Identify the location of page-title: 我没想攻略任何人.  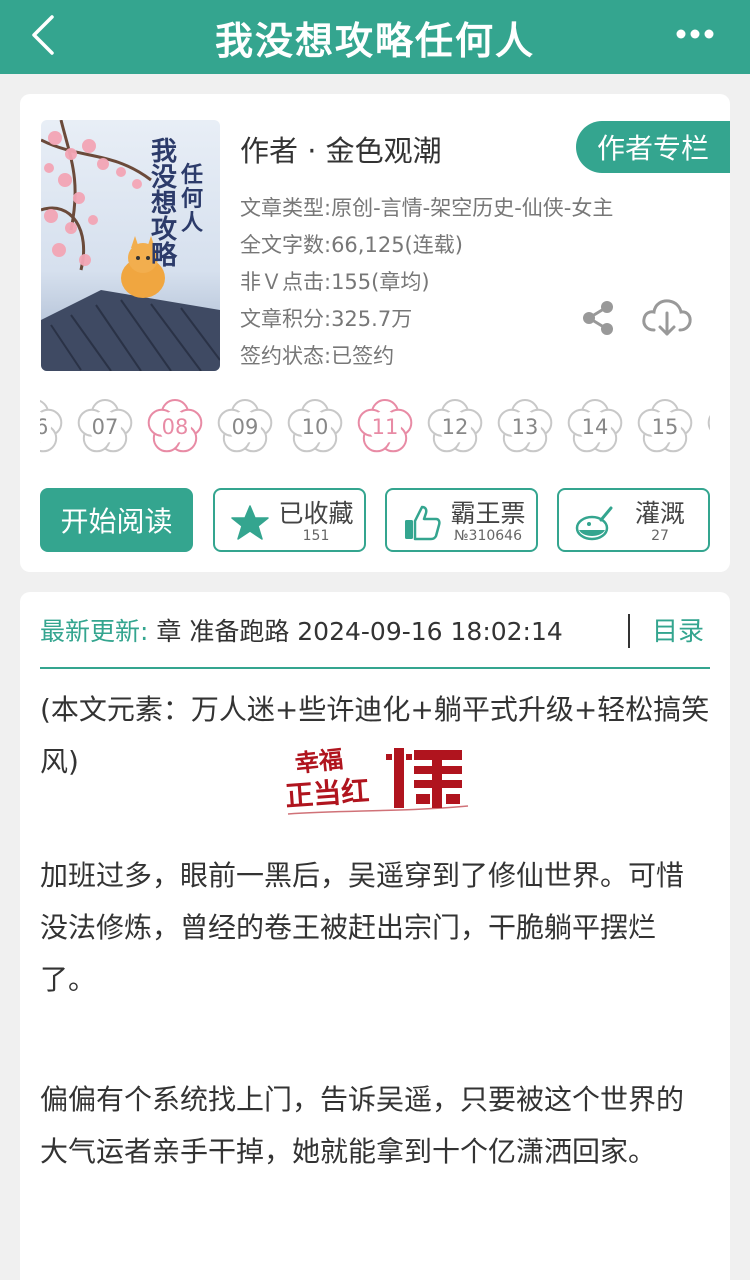
(374, 40).